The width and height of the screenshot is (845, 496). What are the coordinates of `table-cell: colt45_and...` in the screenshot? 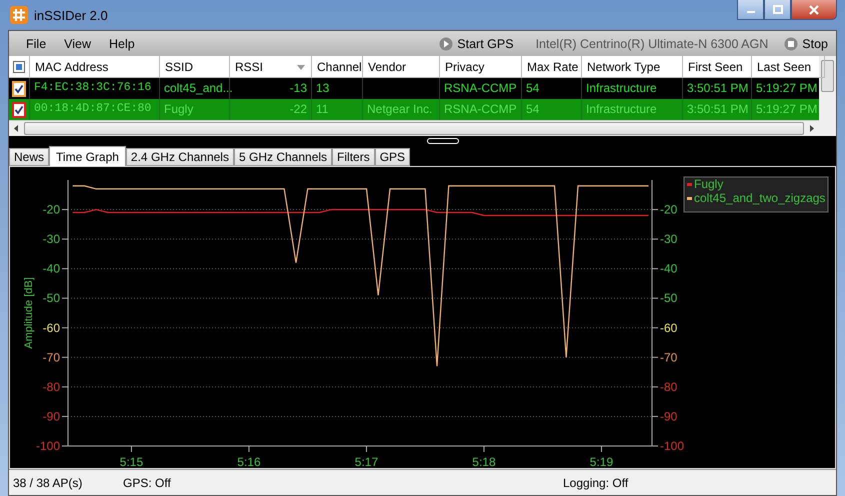 It's located at (198, 88).